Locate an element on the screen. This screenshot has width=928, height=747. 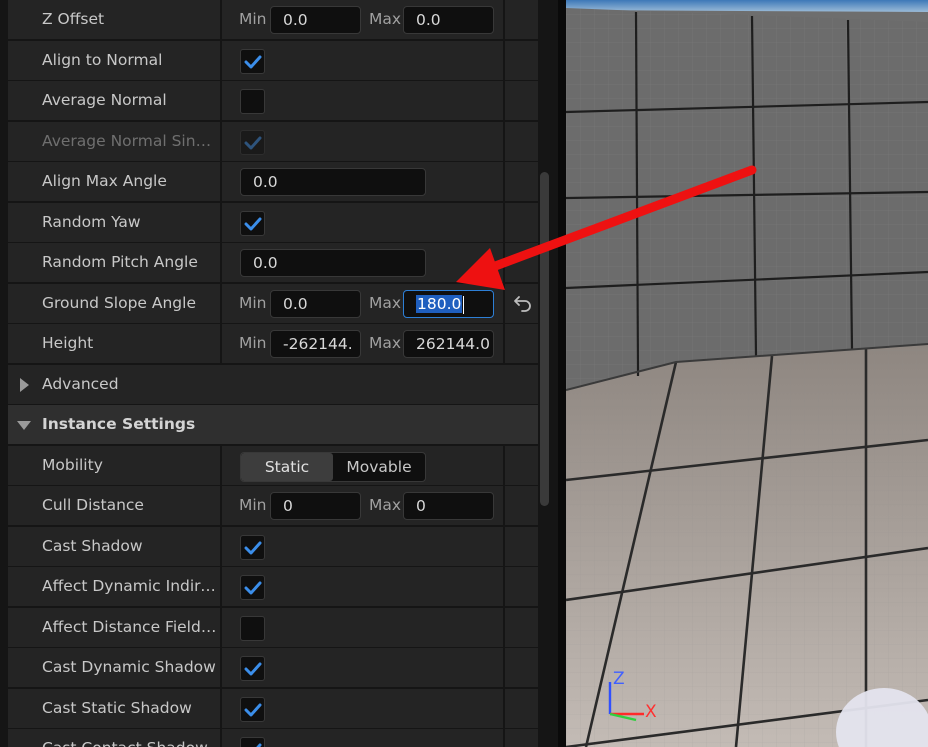
reset-to-default-icon is located at coordinates (523, 304).